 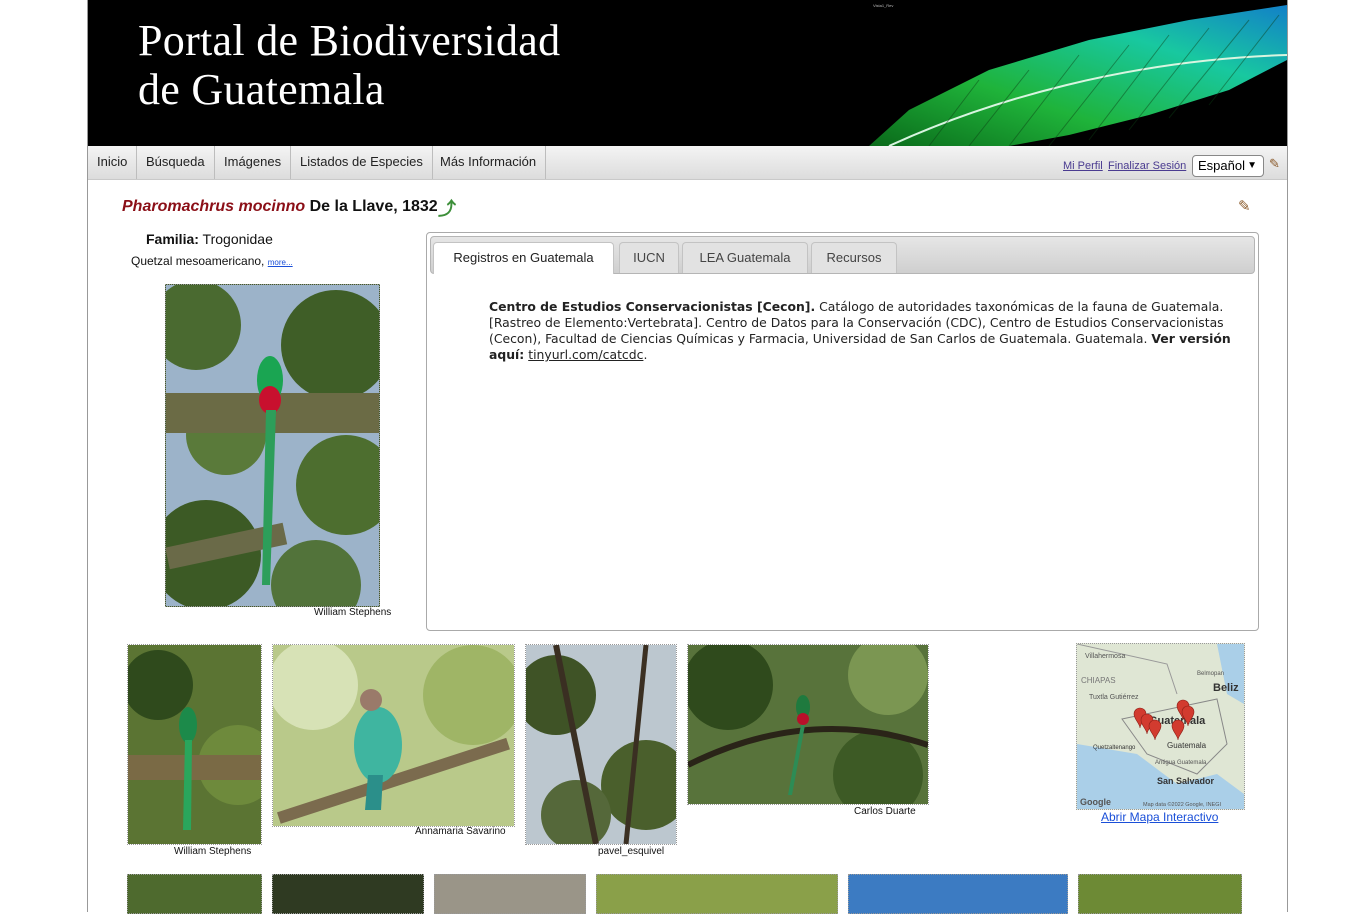 What do you see at coordinates (237, 239) in the screenshot?
I see `family-value: Trogonidae` at bounding box center [237, 239].